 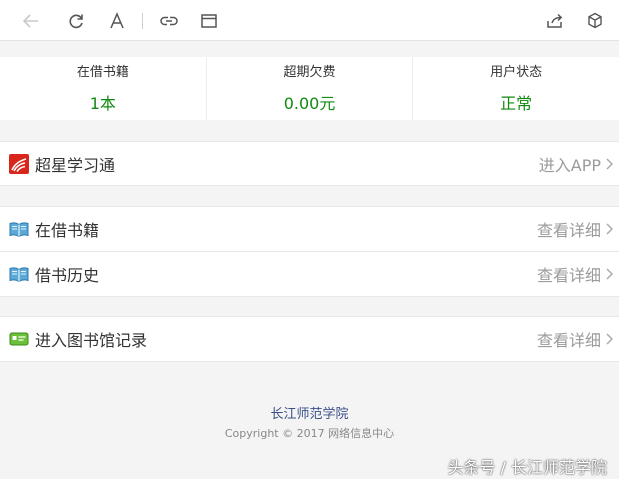 I want to click on stat-borrowed-books: 在借书籍 1本, so click(x=103, y=88).